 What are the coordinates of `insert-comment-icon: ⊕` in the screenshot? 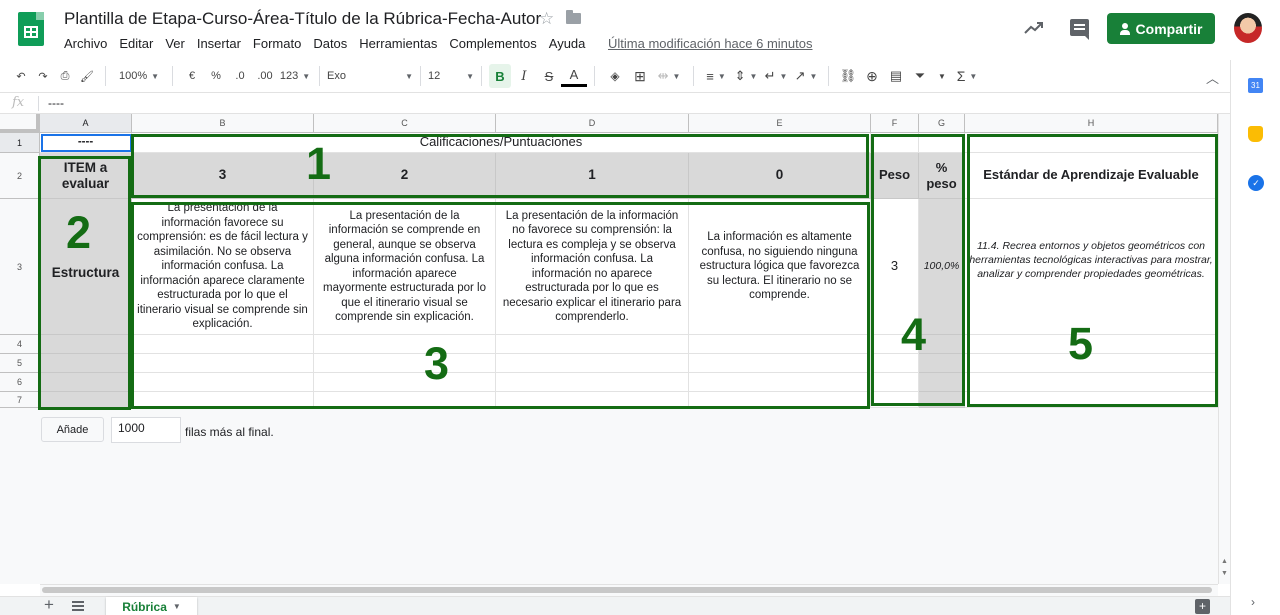 It's located at (872, 76).